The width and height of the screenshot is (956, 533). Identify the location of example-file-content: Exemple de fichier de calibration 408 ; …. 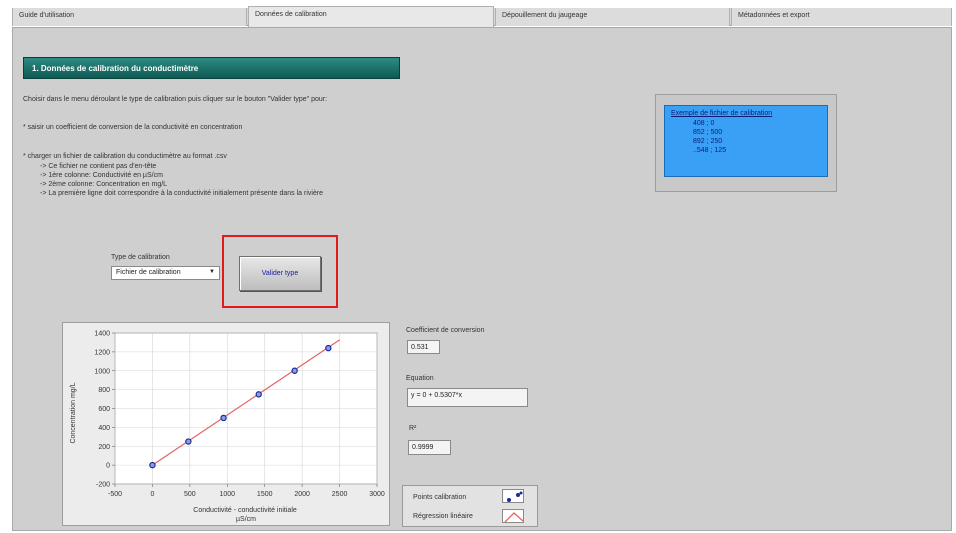
(746, 141).